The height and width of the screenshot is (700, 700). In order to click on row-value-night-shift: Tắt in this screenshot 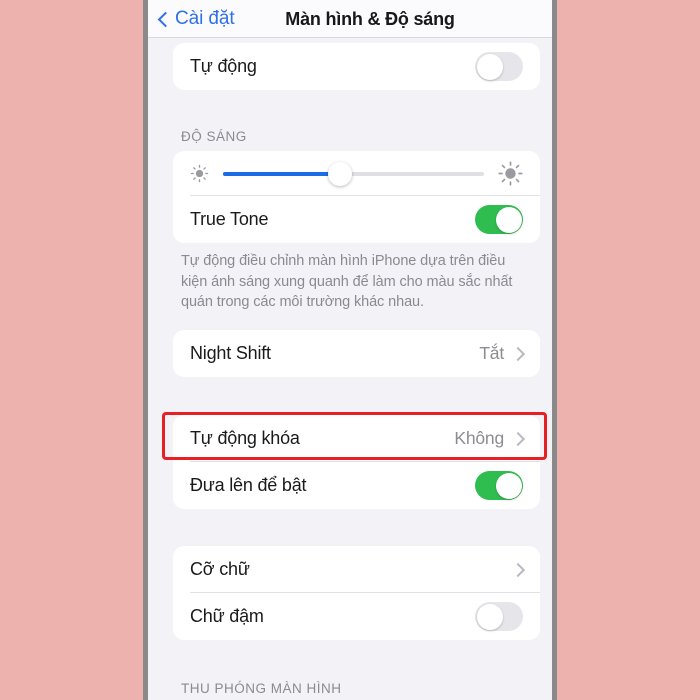, I will do `click(491, 353)`.